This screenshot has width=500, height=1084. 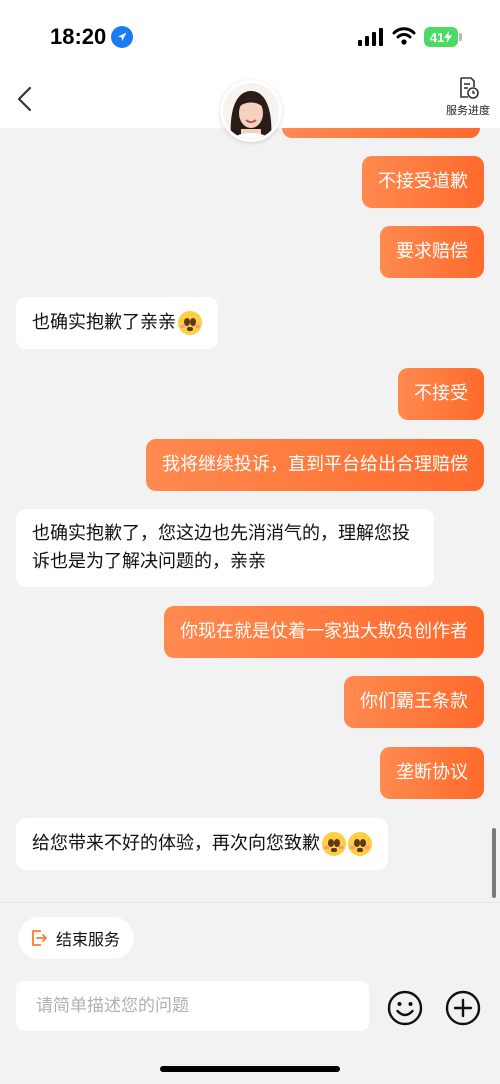 What do you see at coordinates (221, 547) in the screenshot?
I see `message-text: 也确实抱歉了，您这边也先消消气的，理解您投诉也是为了解决问题的，亲亲` at bounding box center [221, 547].